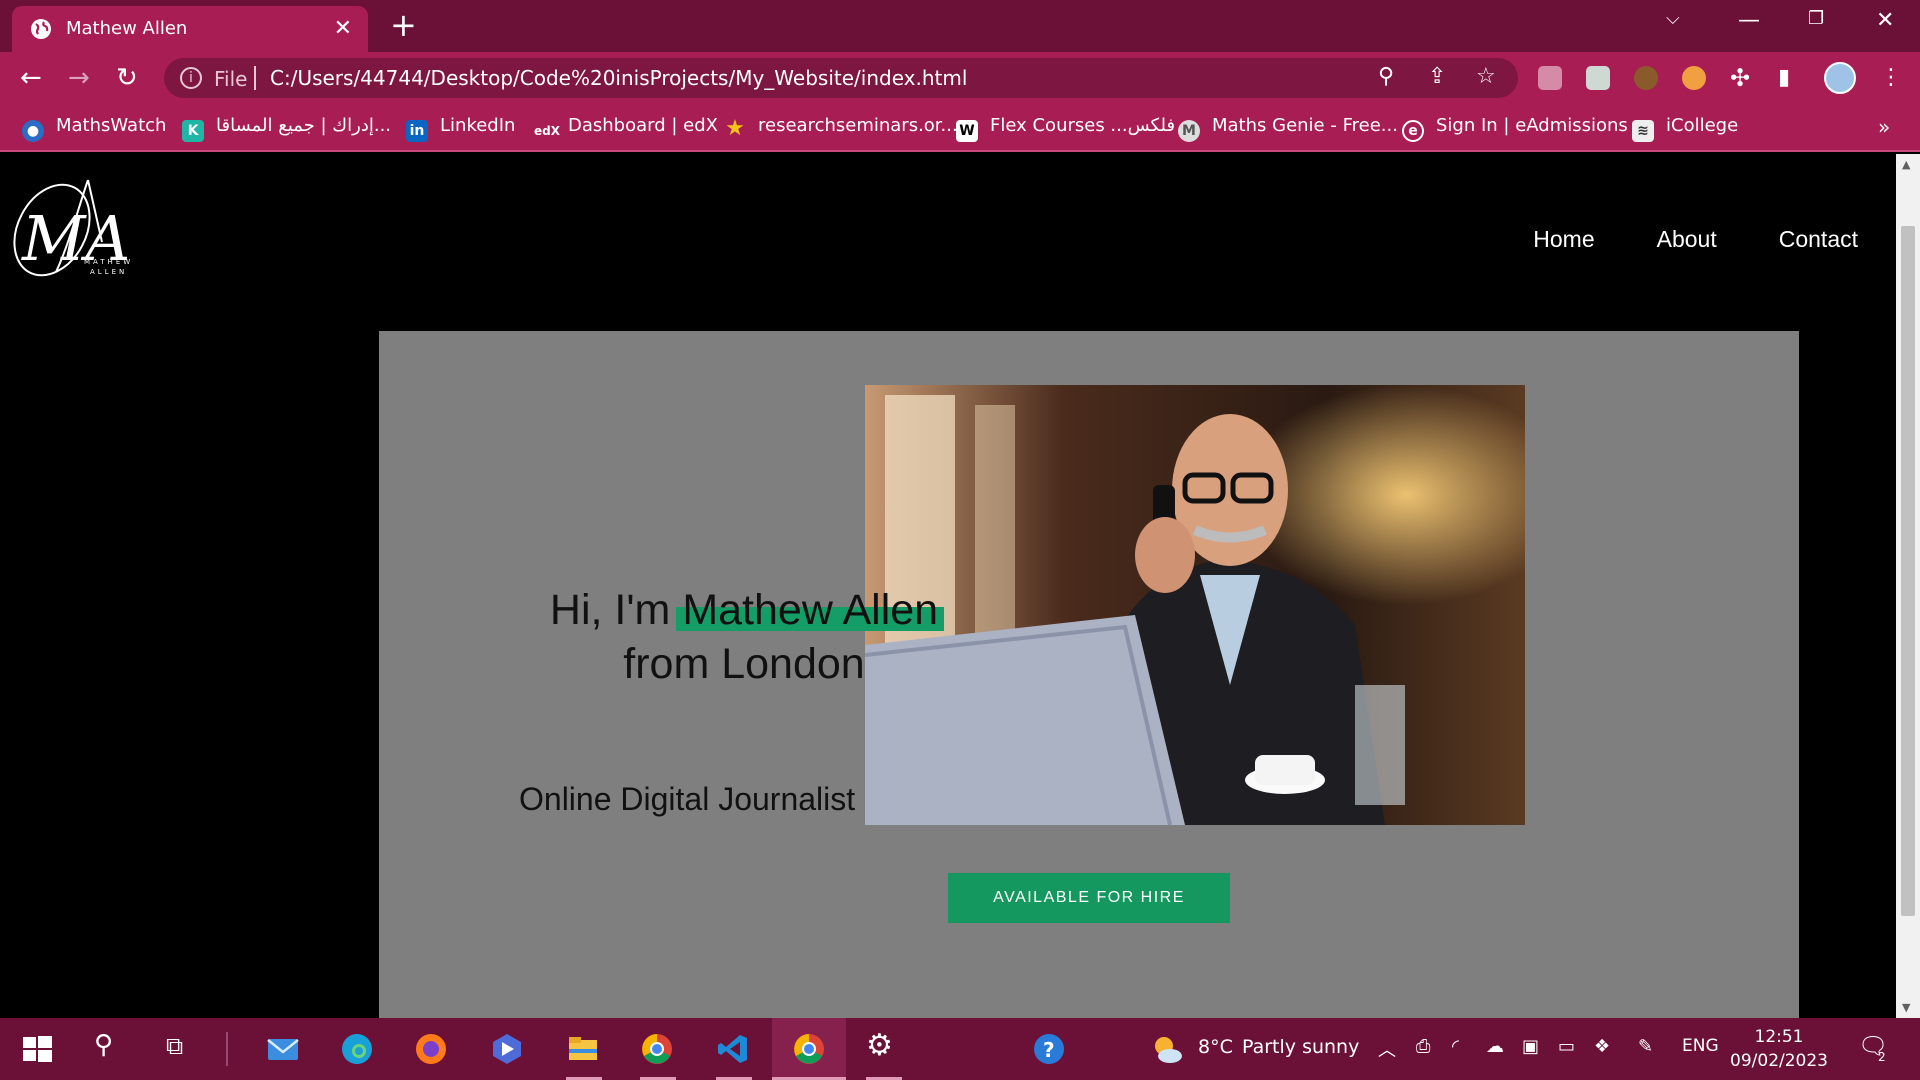 This screenshot has width=1920, height=1080. What do you see at coordinates (1685, 128) in the screenshot?
I see `bookmark-icollege: ≋ iCollege` at bounding box center [1685, 128].